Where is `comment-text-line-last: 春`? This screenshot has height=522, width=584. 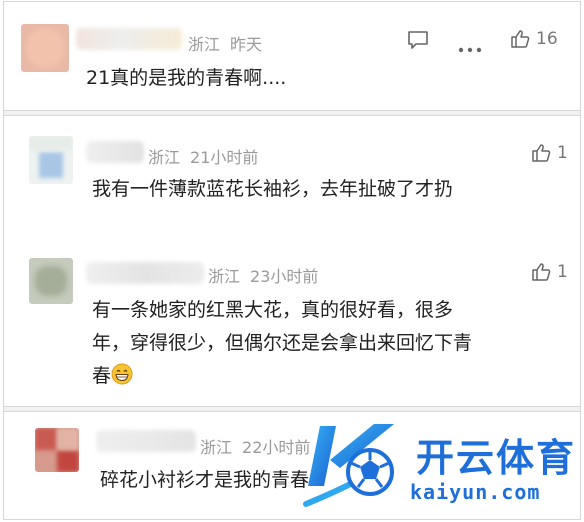 comment-text-line-last: 春 is located at coordinates (102, 376).